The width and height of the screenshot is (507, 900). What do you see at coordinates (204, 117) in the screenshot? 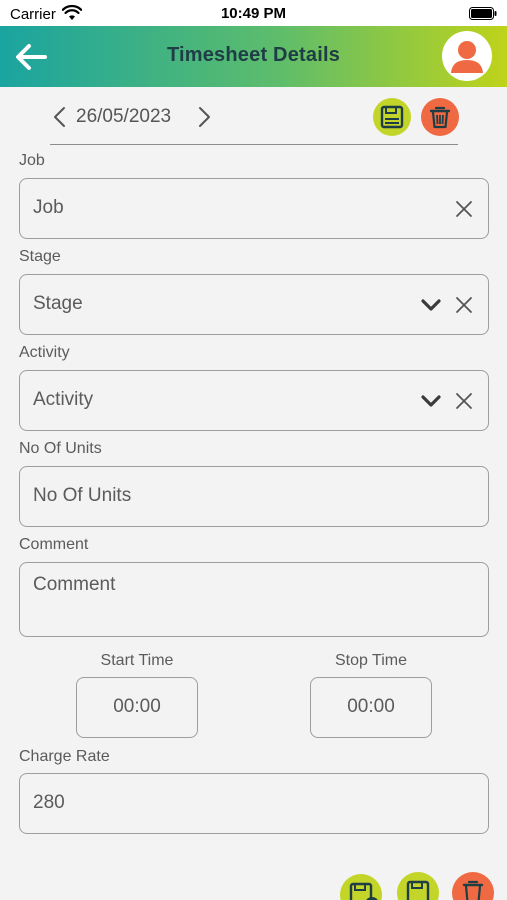
I see `chevron-right-icon` at bounding box center [204, 117].